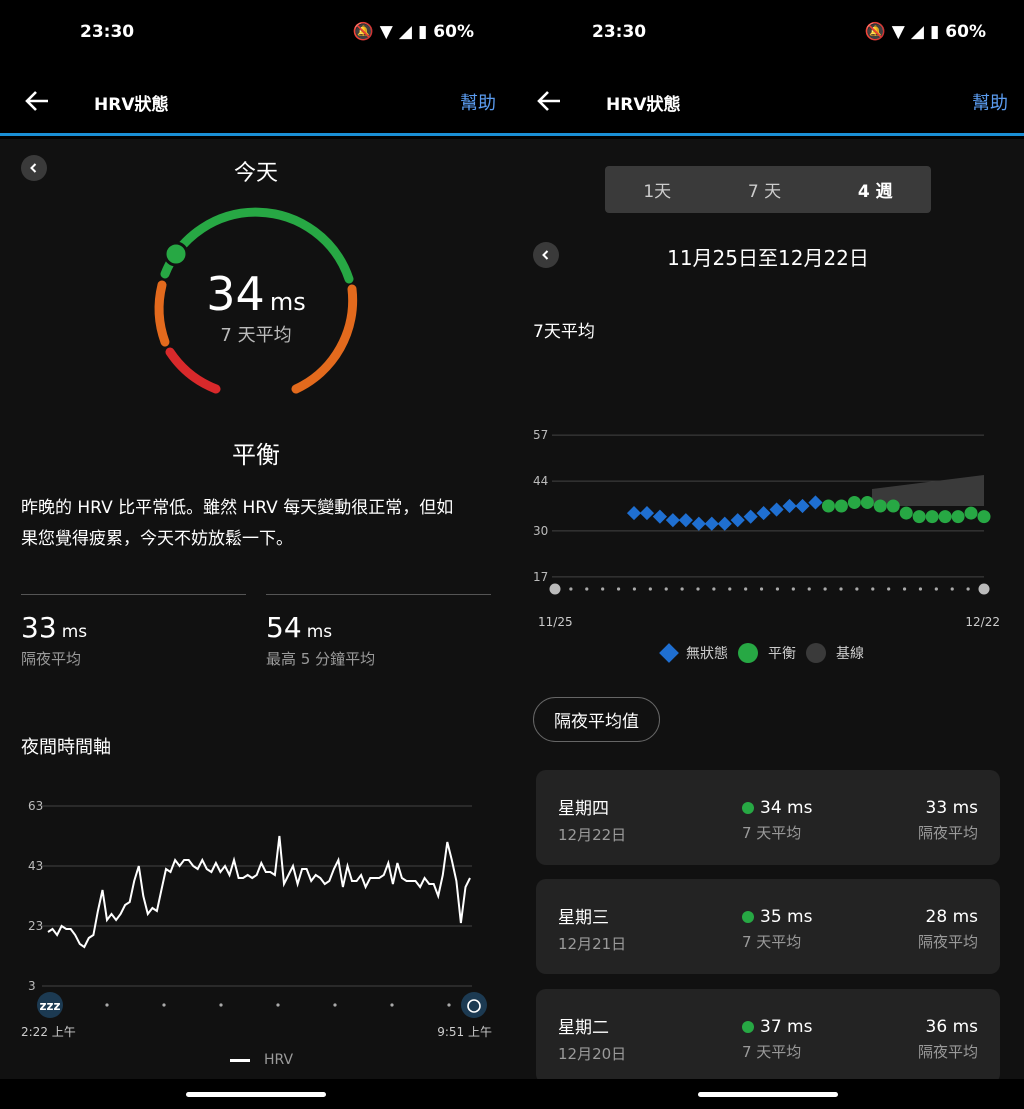 Image resolution: width=1024 pixels, height=1109 pixels. What do you see at coordinates (782, 654) in the screenshot?
I see `legend-balanced-label: 平衡` at bounding box center [782, 654].